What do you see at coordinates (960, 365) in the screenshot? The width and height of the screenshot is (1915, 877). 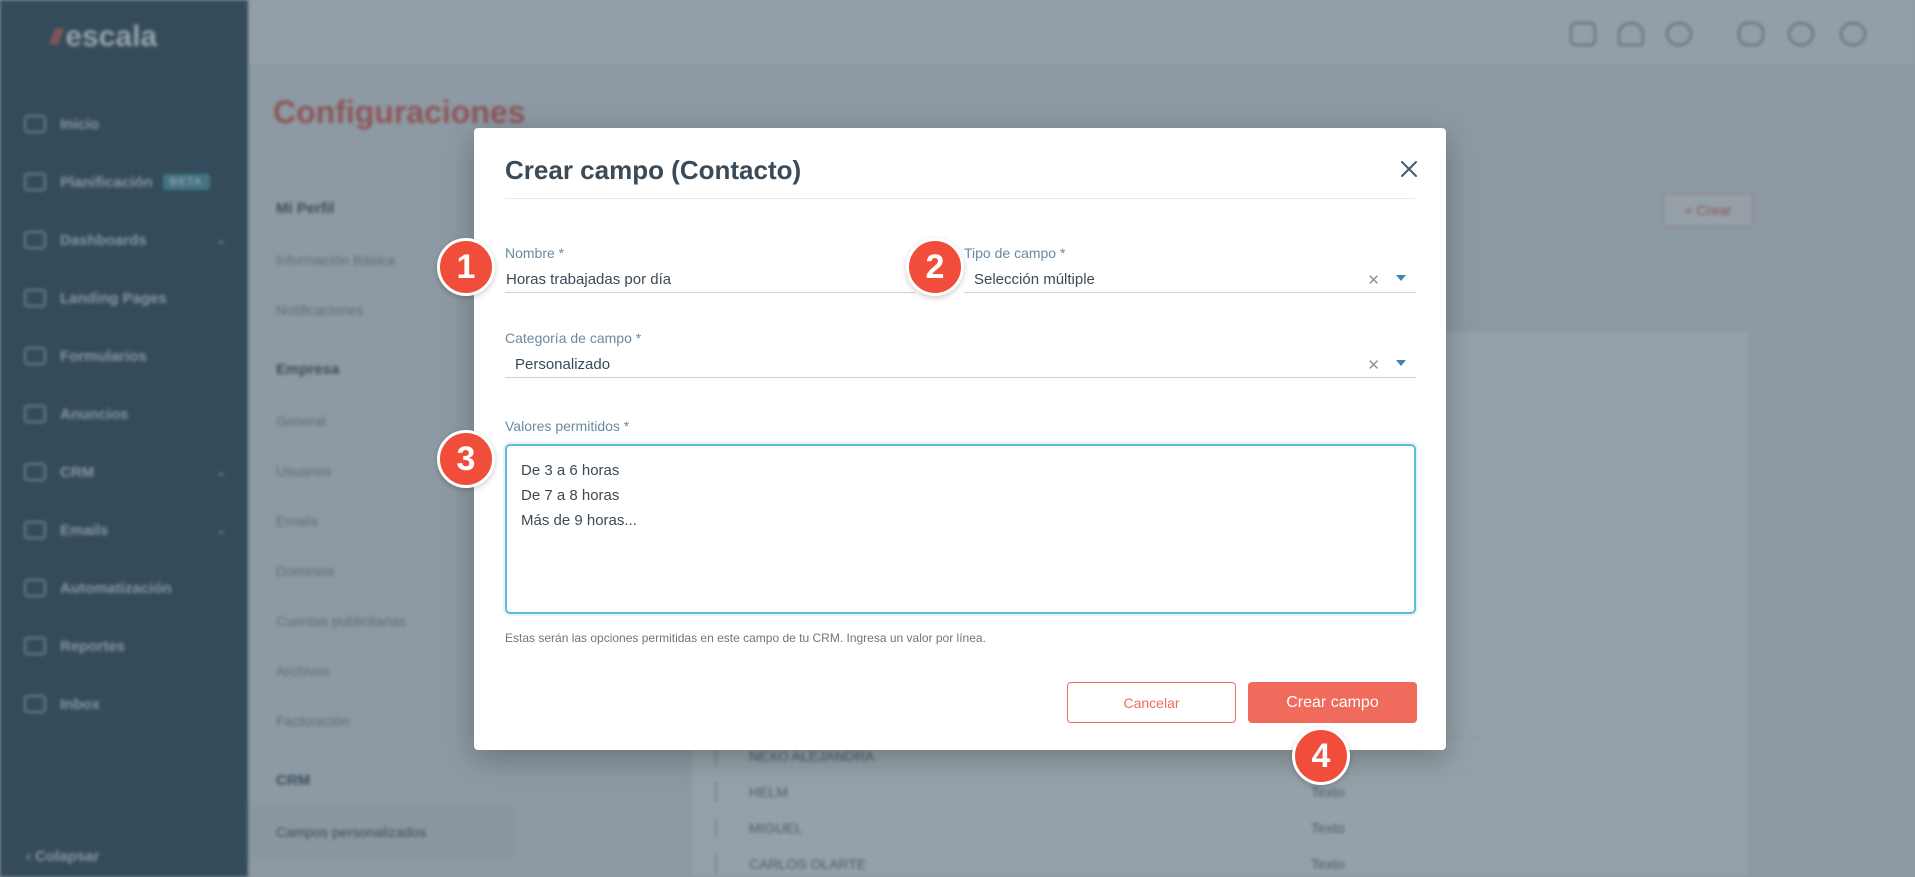 I see `categoria-select: Personalizado ✕` at bounding box center [960, 365].